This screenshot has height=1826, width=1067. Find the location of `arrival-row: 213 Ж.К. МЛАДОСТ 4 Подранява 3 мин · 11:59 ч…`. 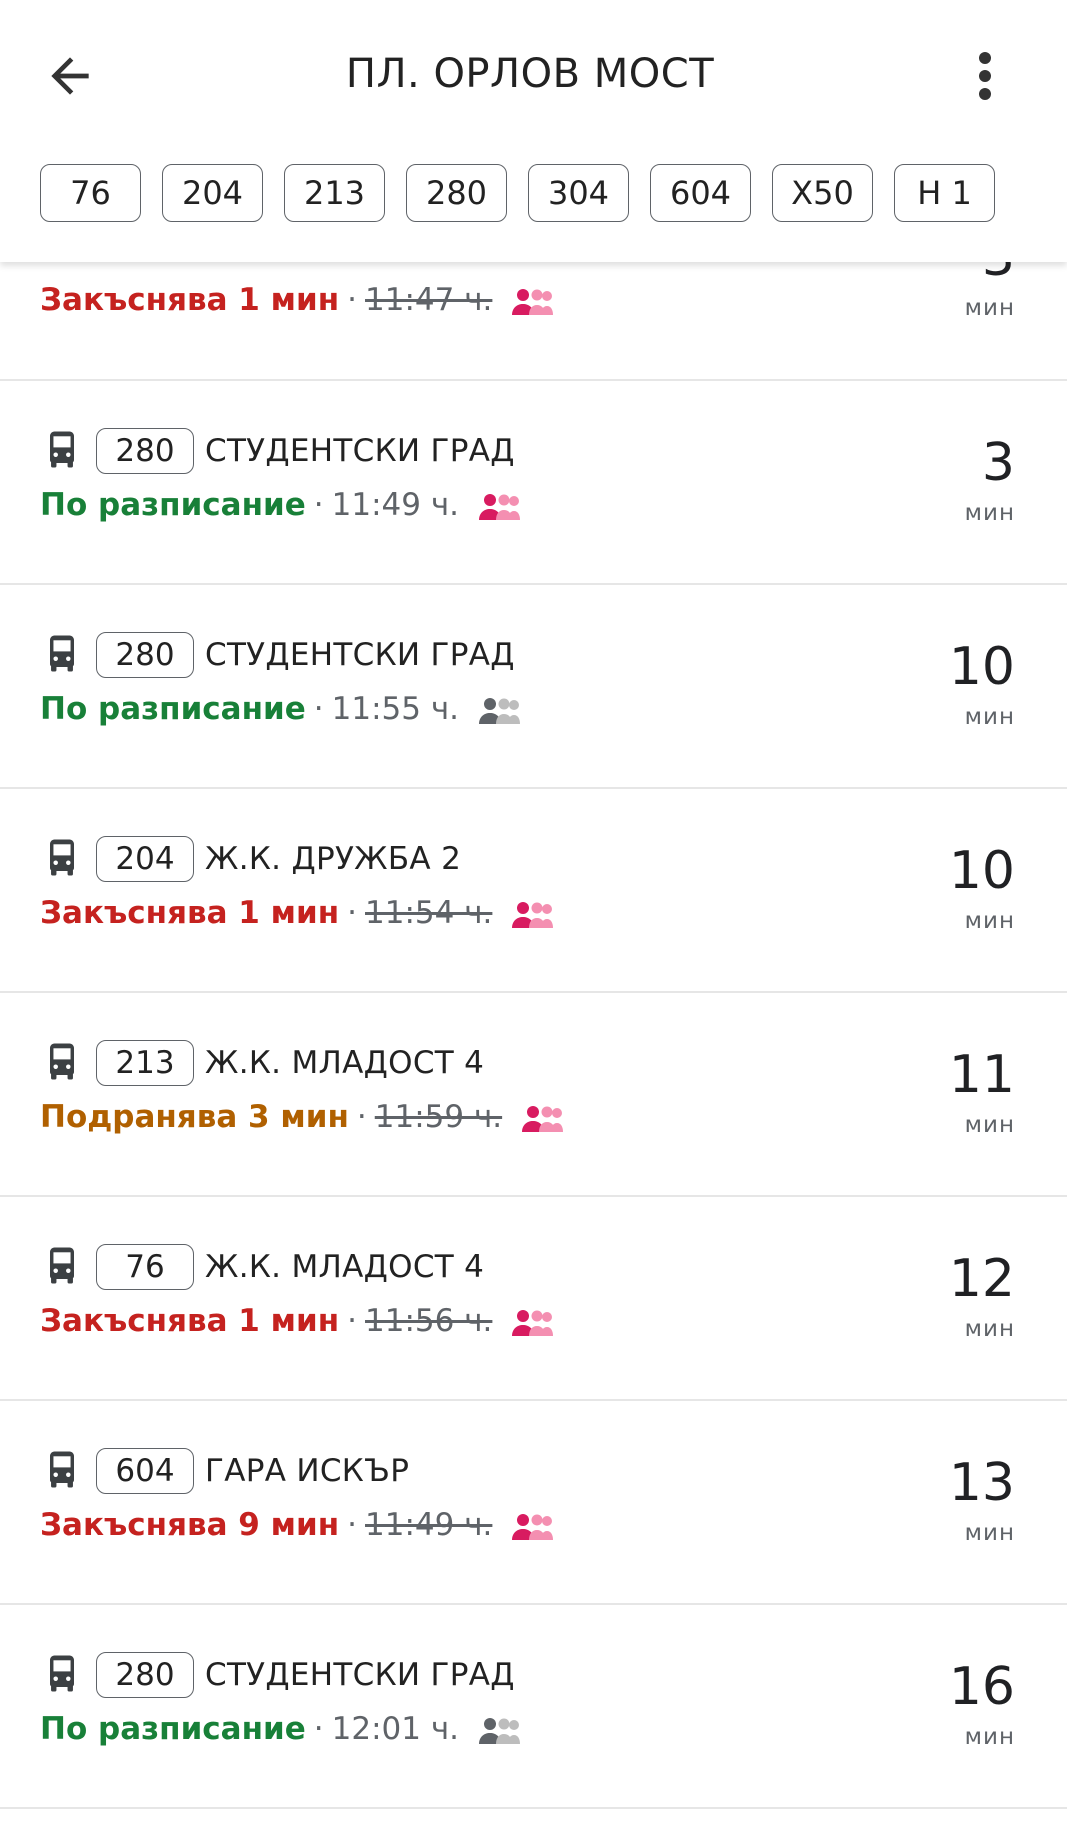

arrival-row: 213 Ж.К. МЛАДОСТ 4 Подранява 3 мин · 11:59 ч… is located at coordinates (533, 1095).